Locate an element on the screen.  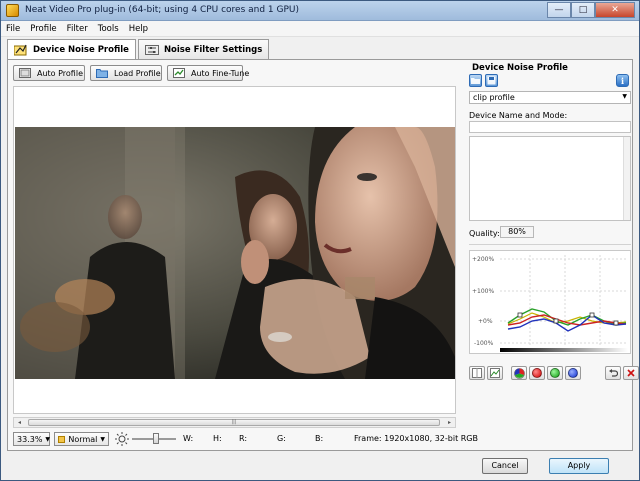
divider is located at coordinates (550, 244).